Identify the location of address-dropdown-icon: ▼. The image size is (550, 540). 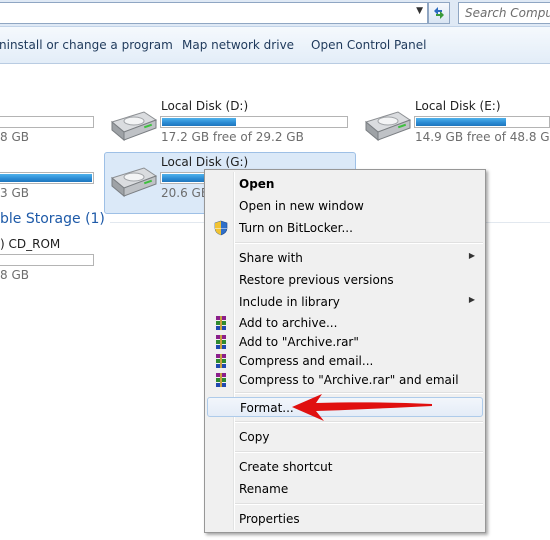
(419, 11).